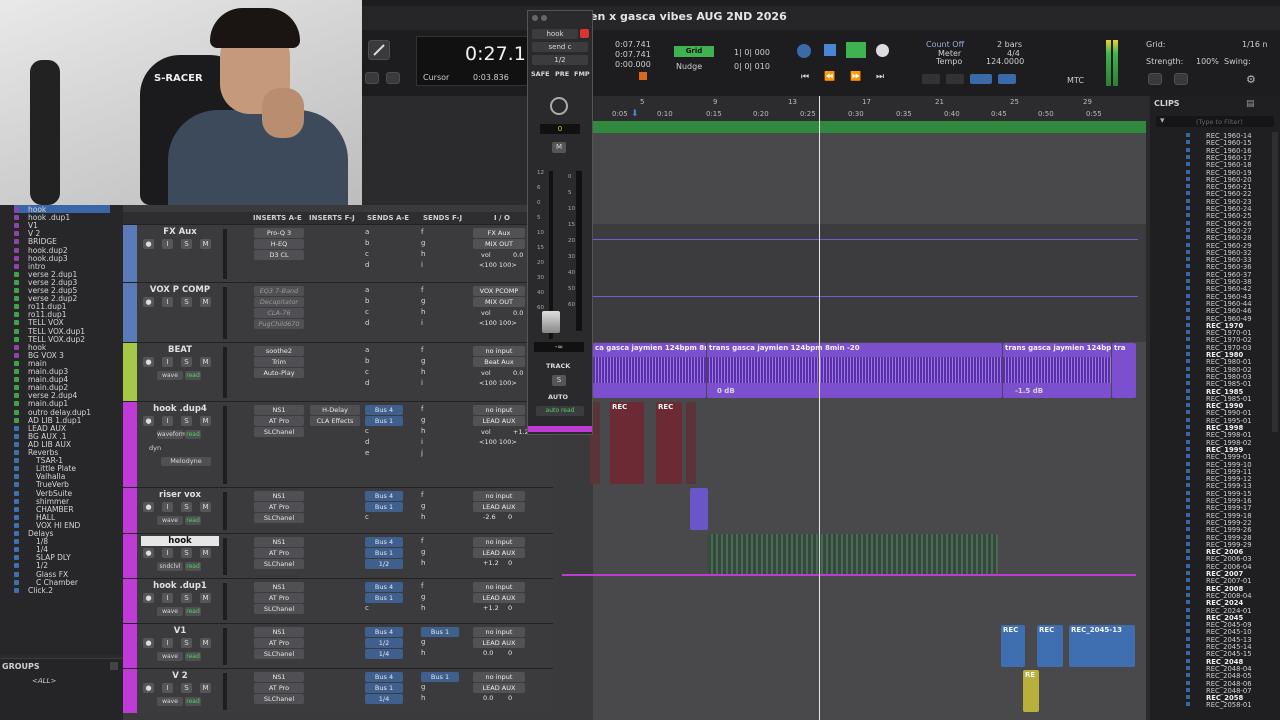 The image size is (1280, 720). I want to click on send-slot: 1/2, so click(384, 643).